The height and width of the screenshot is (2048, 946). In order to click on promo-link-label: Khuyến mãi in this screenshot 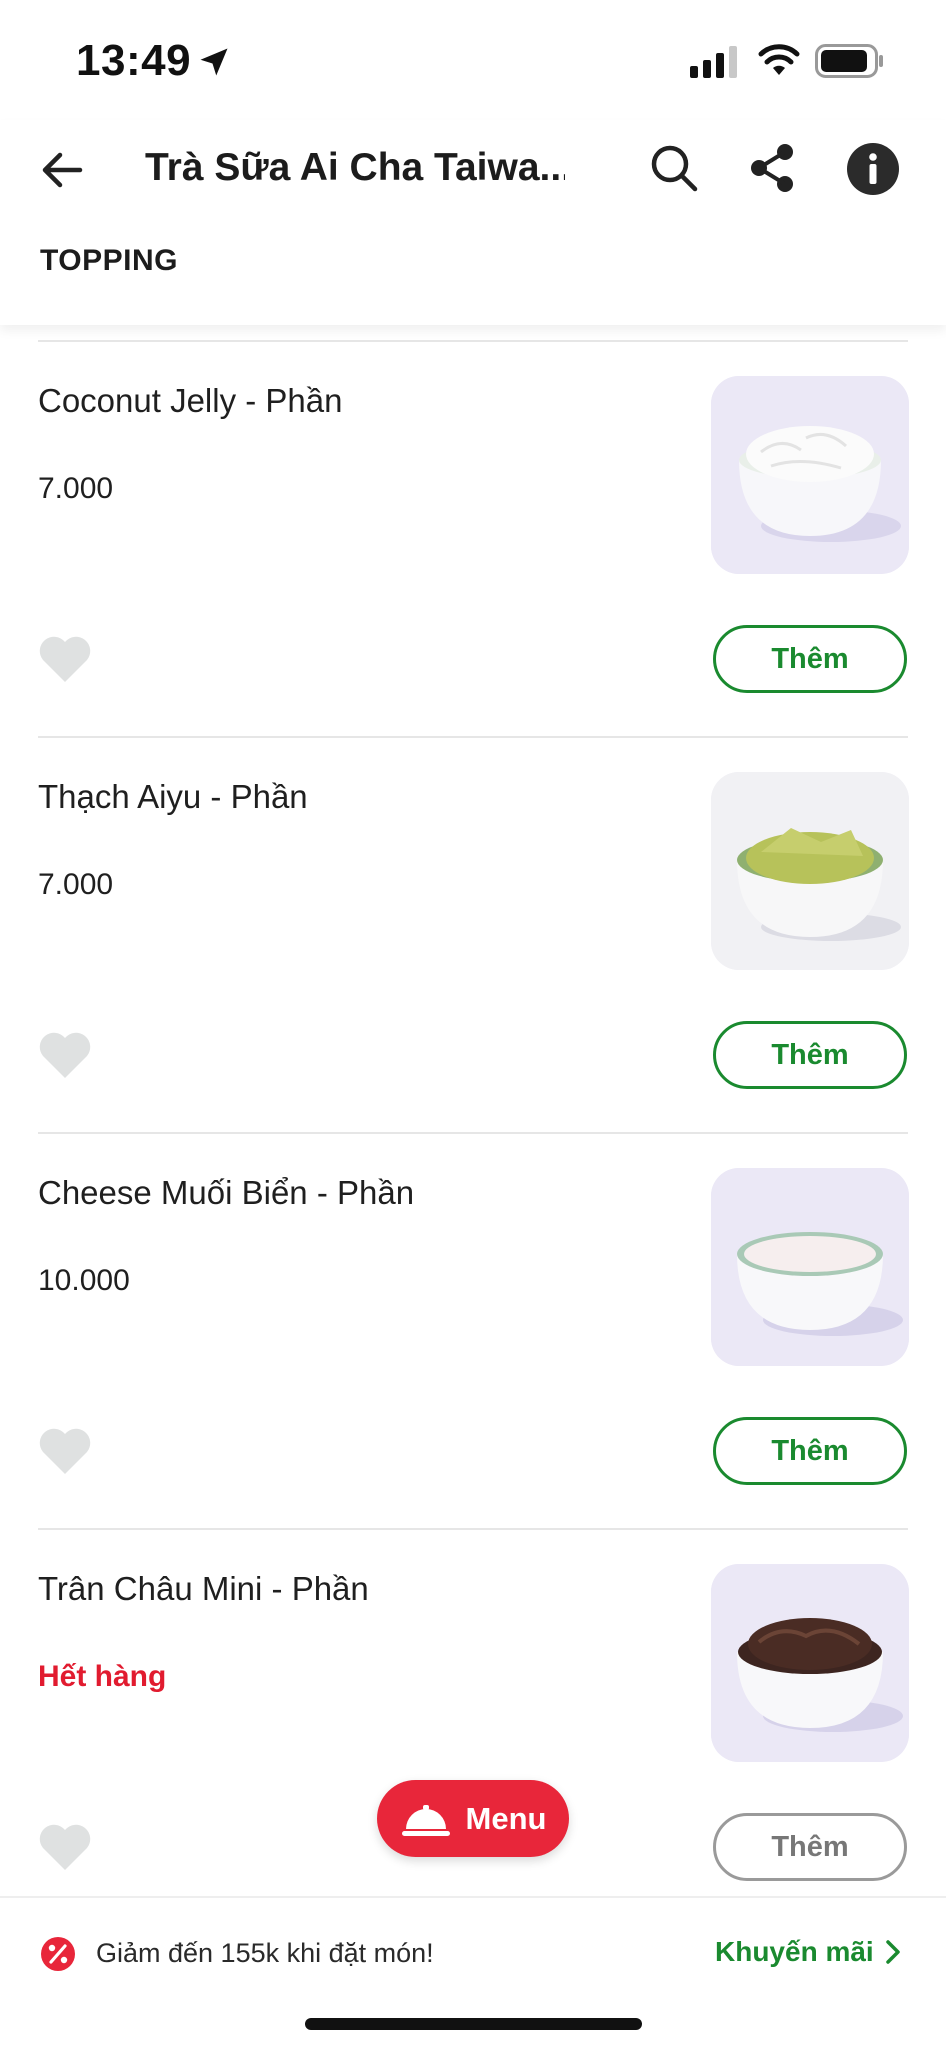, I will do `click(794, 1951)`.